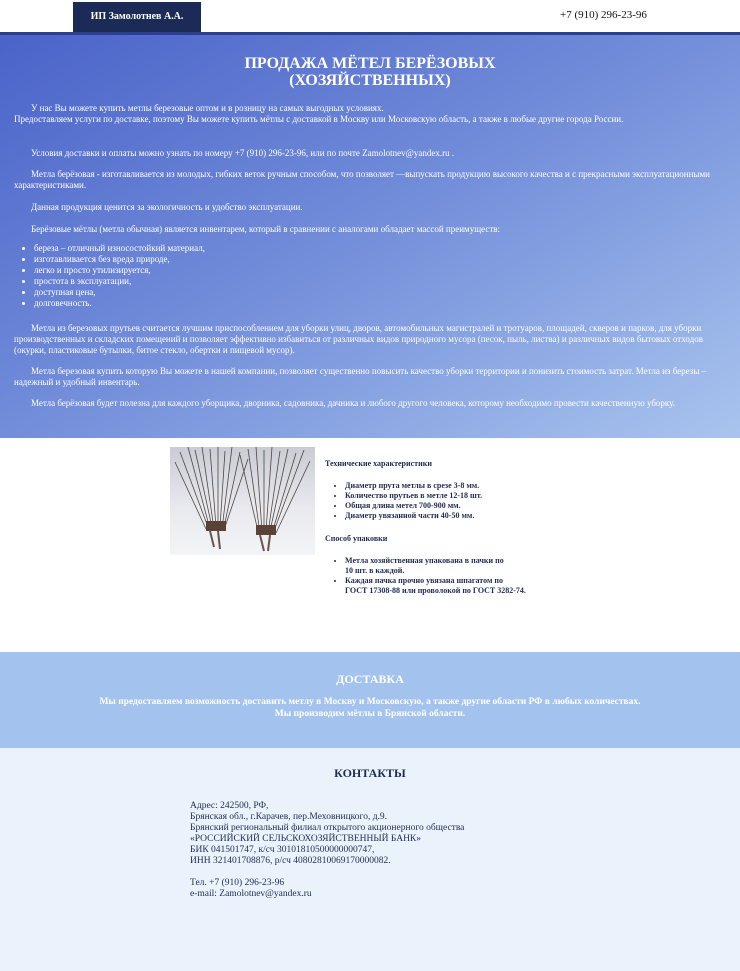 The width and height of the screenshot is (740, 971). Describe the element at coordinates (119, 303) in the screenshot. I see `list-item: долговечность.` at that location.